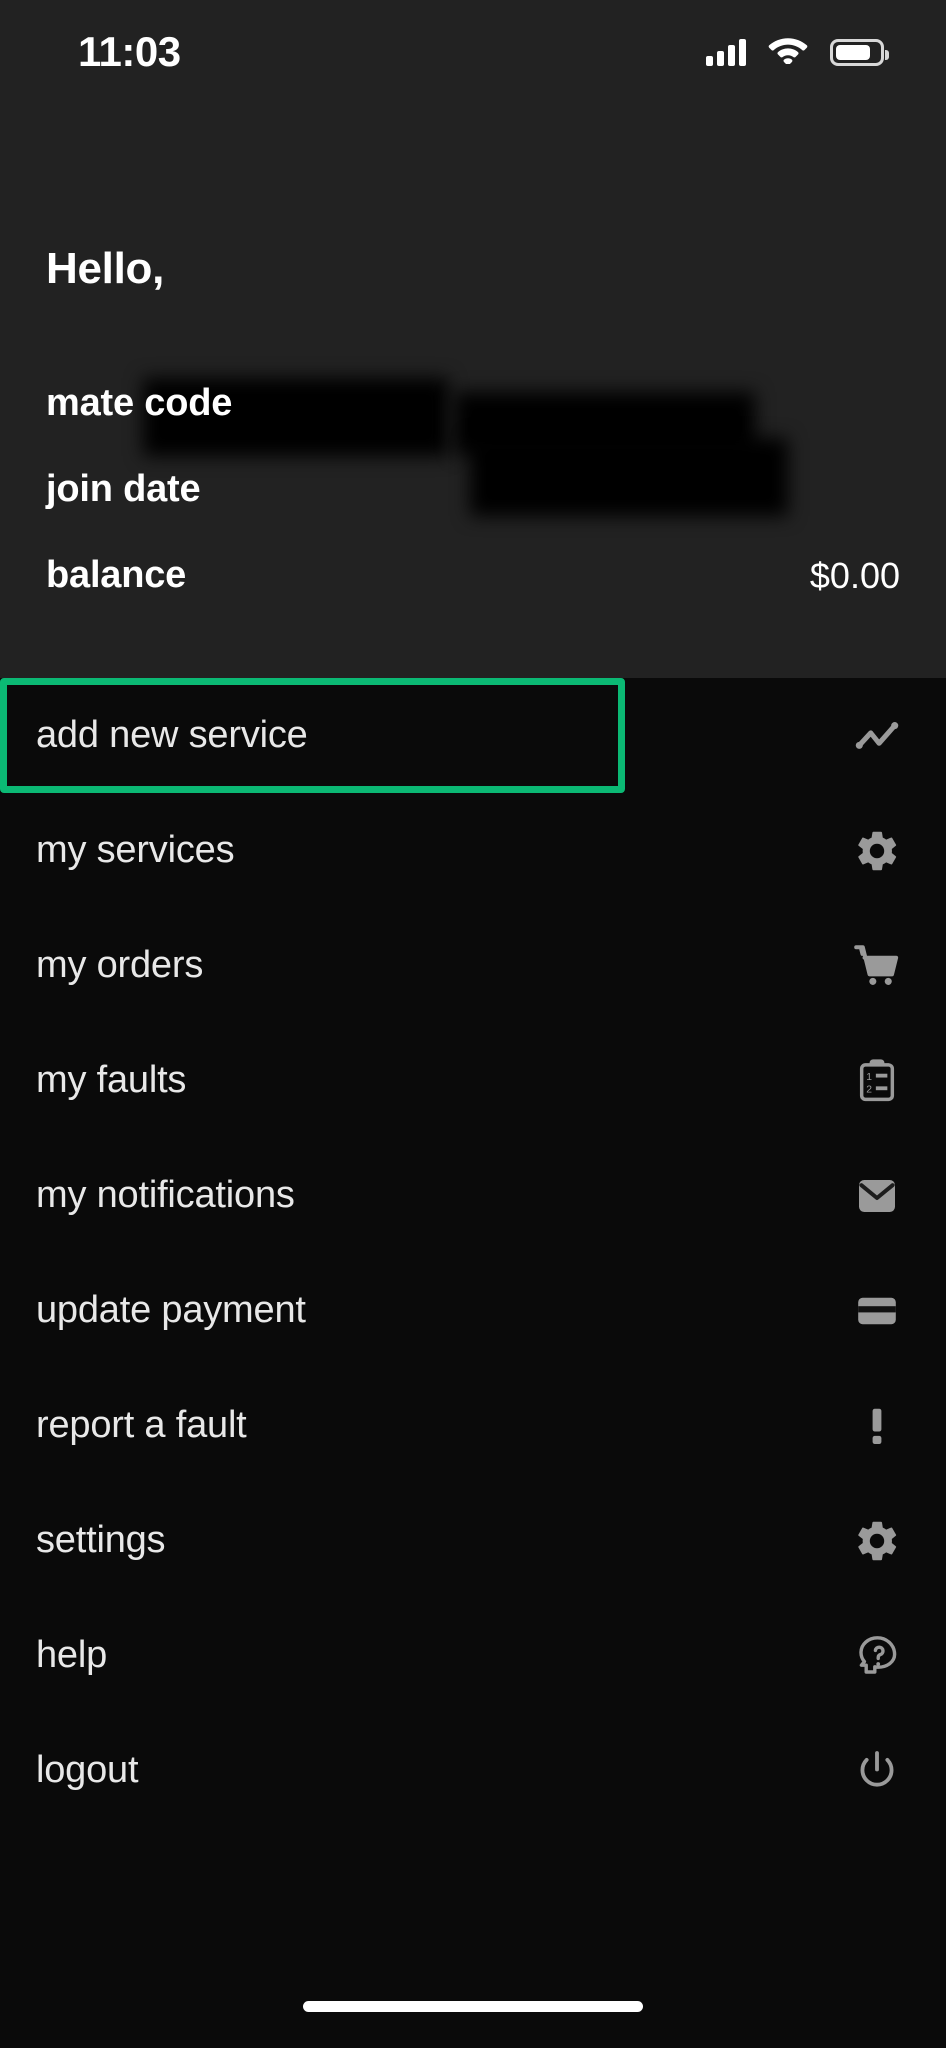 The height and width of the screenshot is (2048, 946). What do you see at coordinates (473, 52) in the screenshot?
I see `status-bar: 11:03` at bounding box center [473, 52].